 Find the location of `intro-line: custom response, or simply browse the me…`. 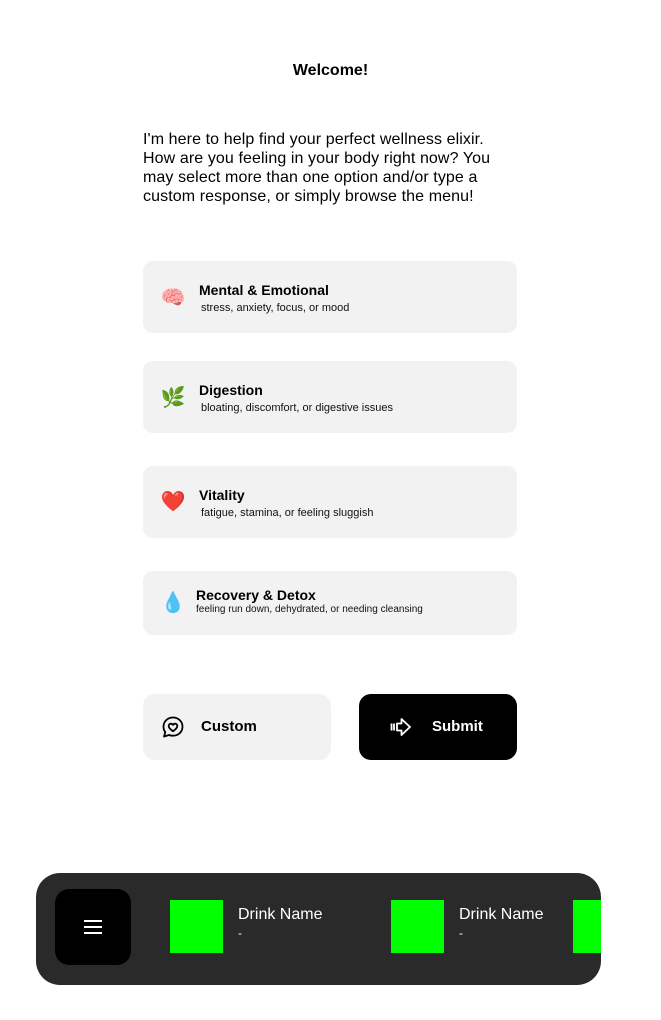

intro-line: custom response, or simply browse the me… is located at coordinates (308, 196).